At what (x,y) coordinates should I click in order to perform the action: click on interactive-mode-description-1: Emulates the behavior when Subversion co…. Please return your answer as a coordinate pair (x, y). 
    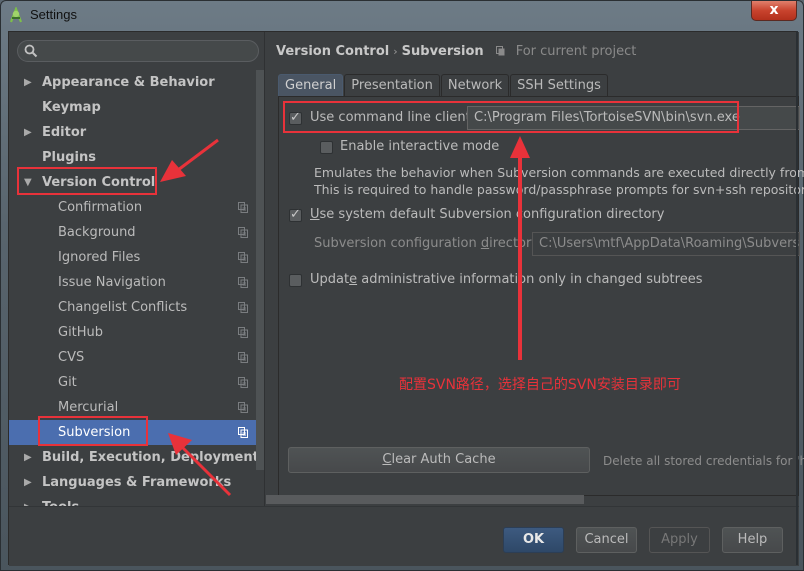
    Looking at the image, I should click on (559, 172).